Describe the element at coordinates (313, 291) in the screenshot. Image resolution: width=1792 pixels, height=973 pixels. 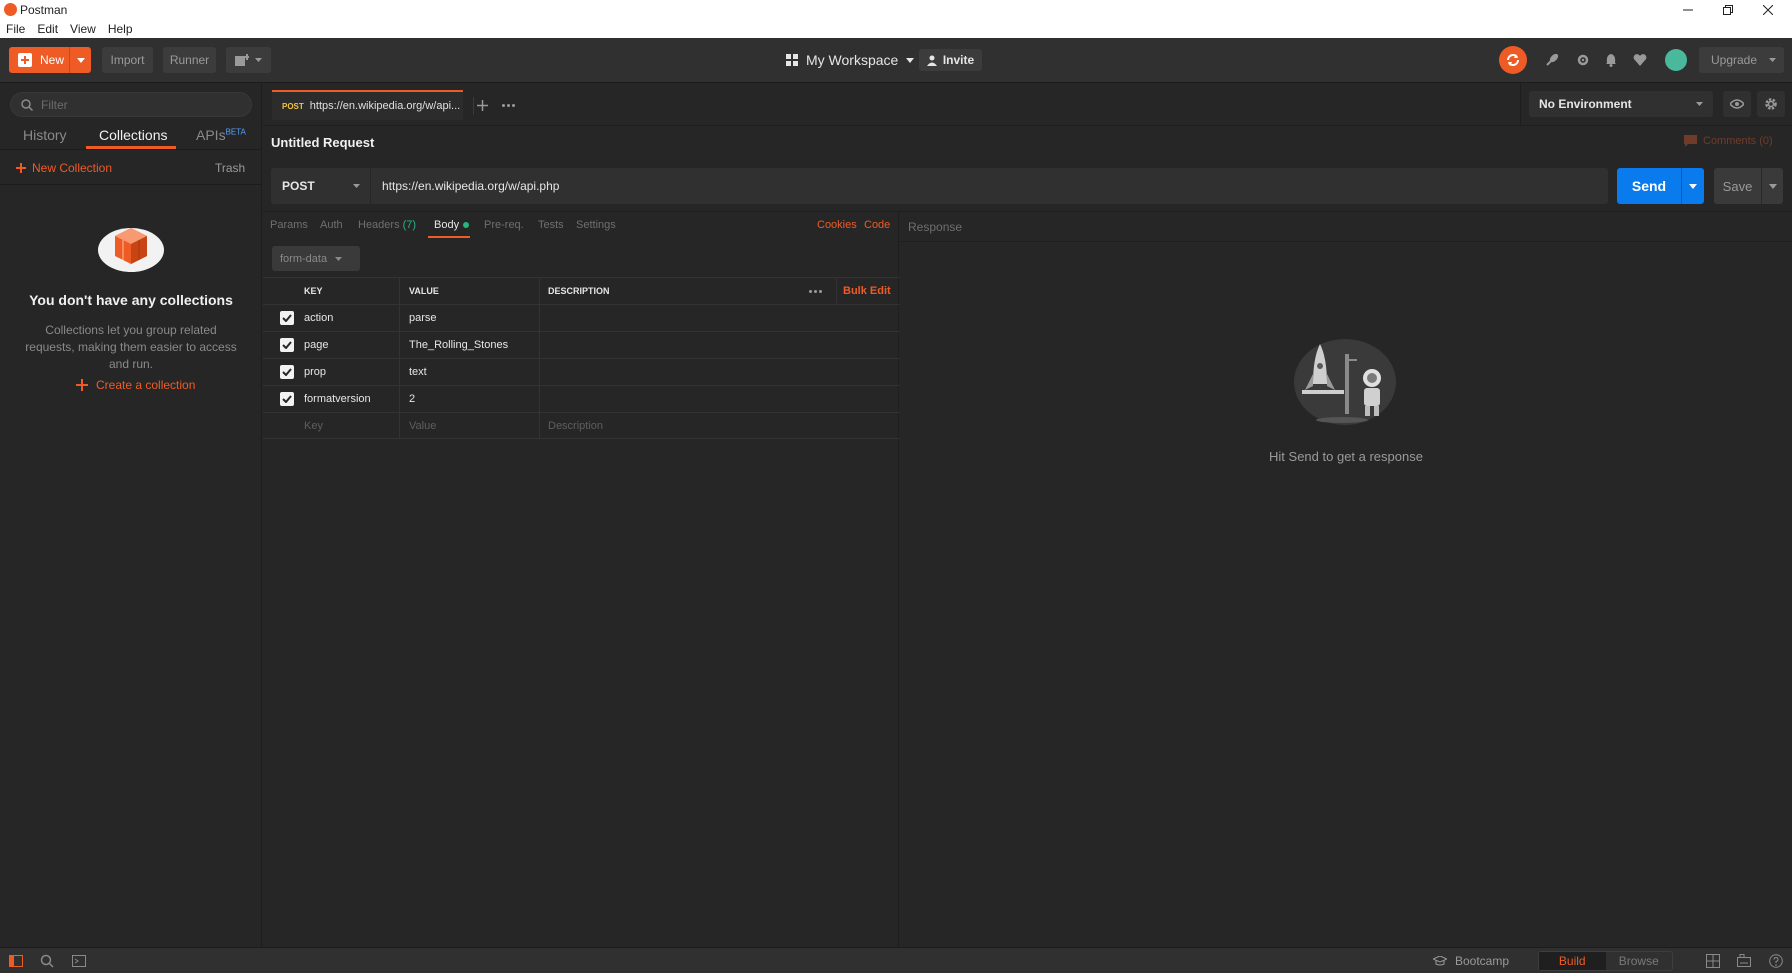
I see `column-key: KEY` at that location.